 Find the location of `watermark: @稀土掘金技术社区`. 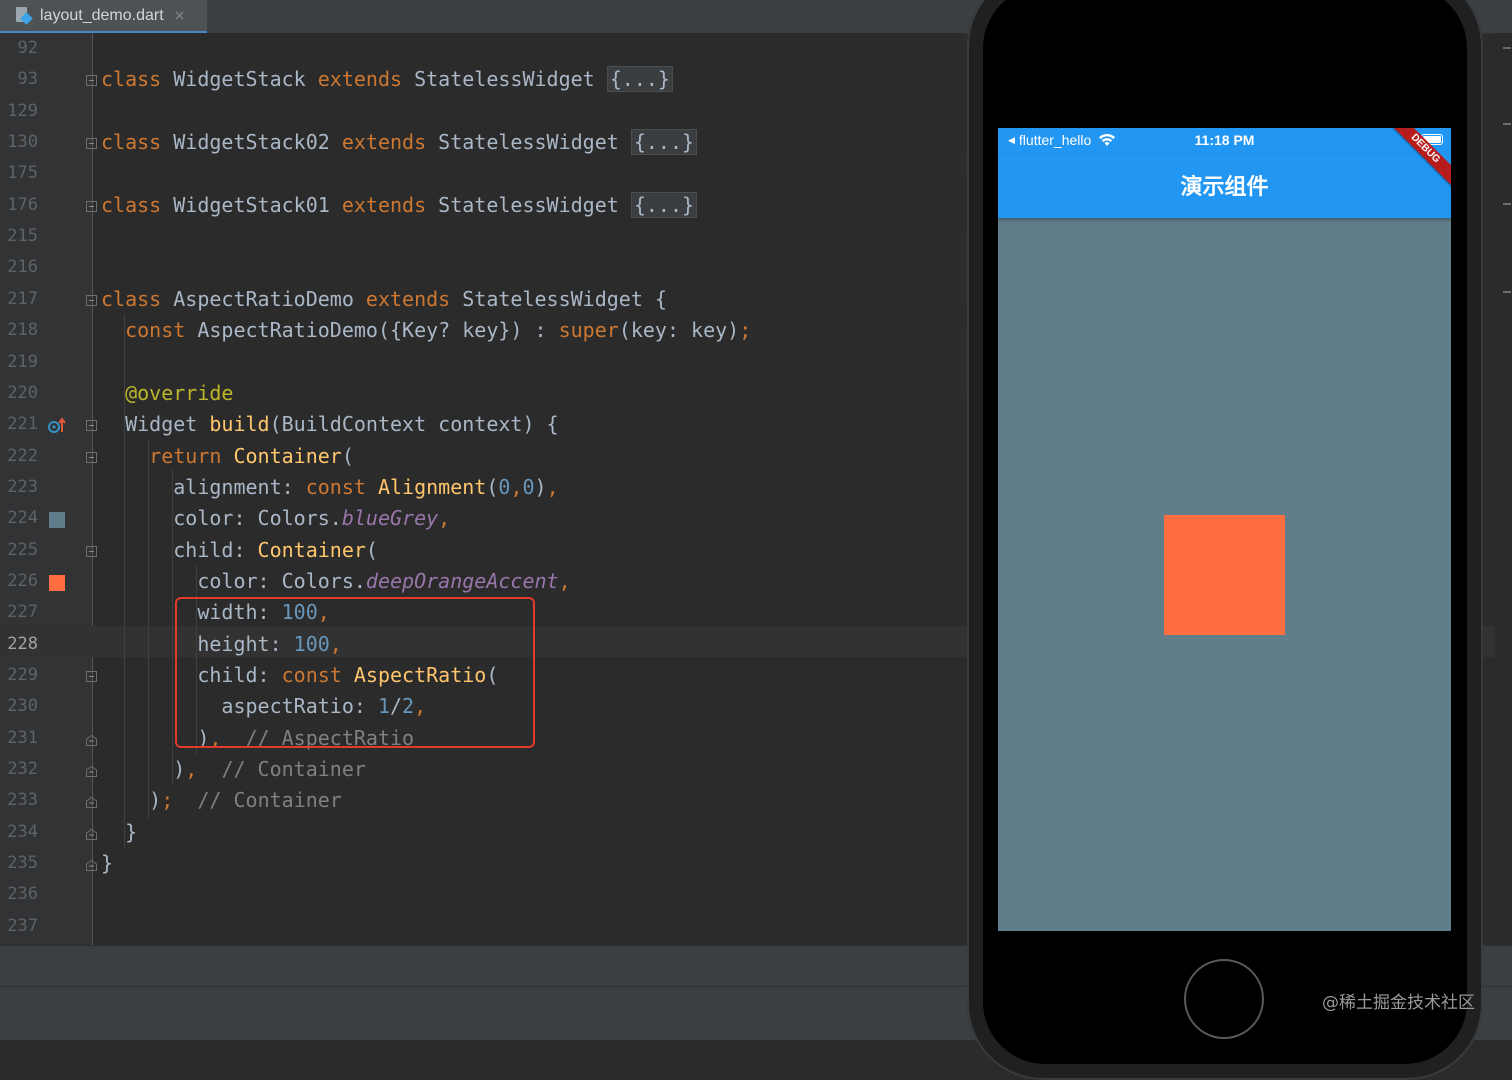

watermark: @稀土掘金技术社区 is located at coordinates (1398, 1003).